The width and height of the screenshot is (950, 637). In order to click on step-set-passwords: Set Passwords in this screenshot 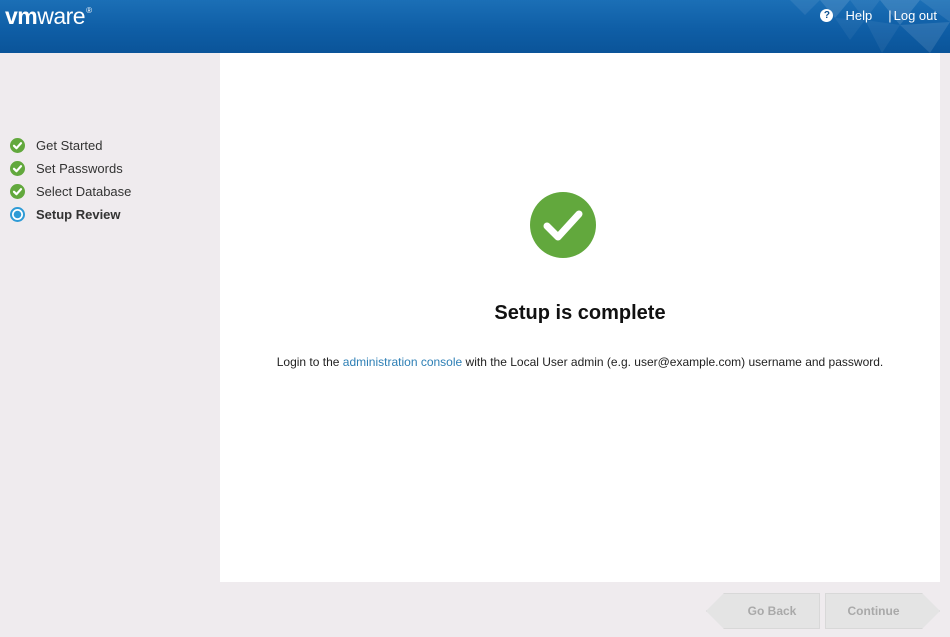, I will do `click(70, 168)`.